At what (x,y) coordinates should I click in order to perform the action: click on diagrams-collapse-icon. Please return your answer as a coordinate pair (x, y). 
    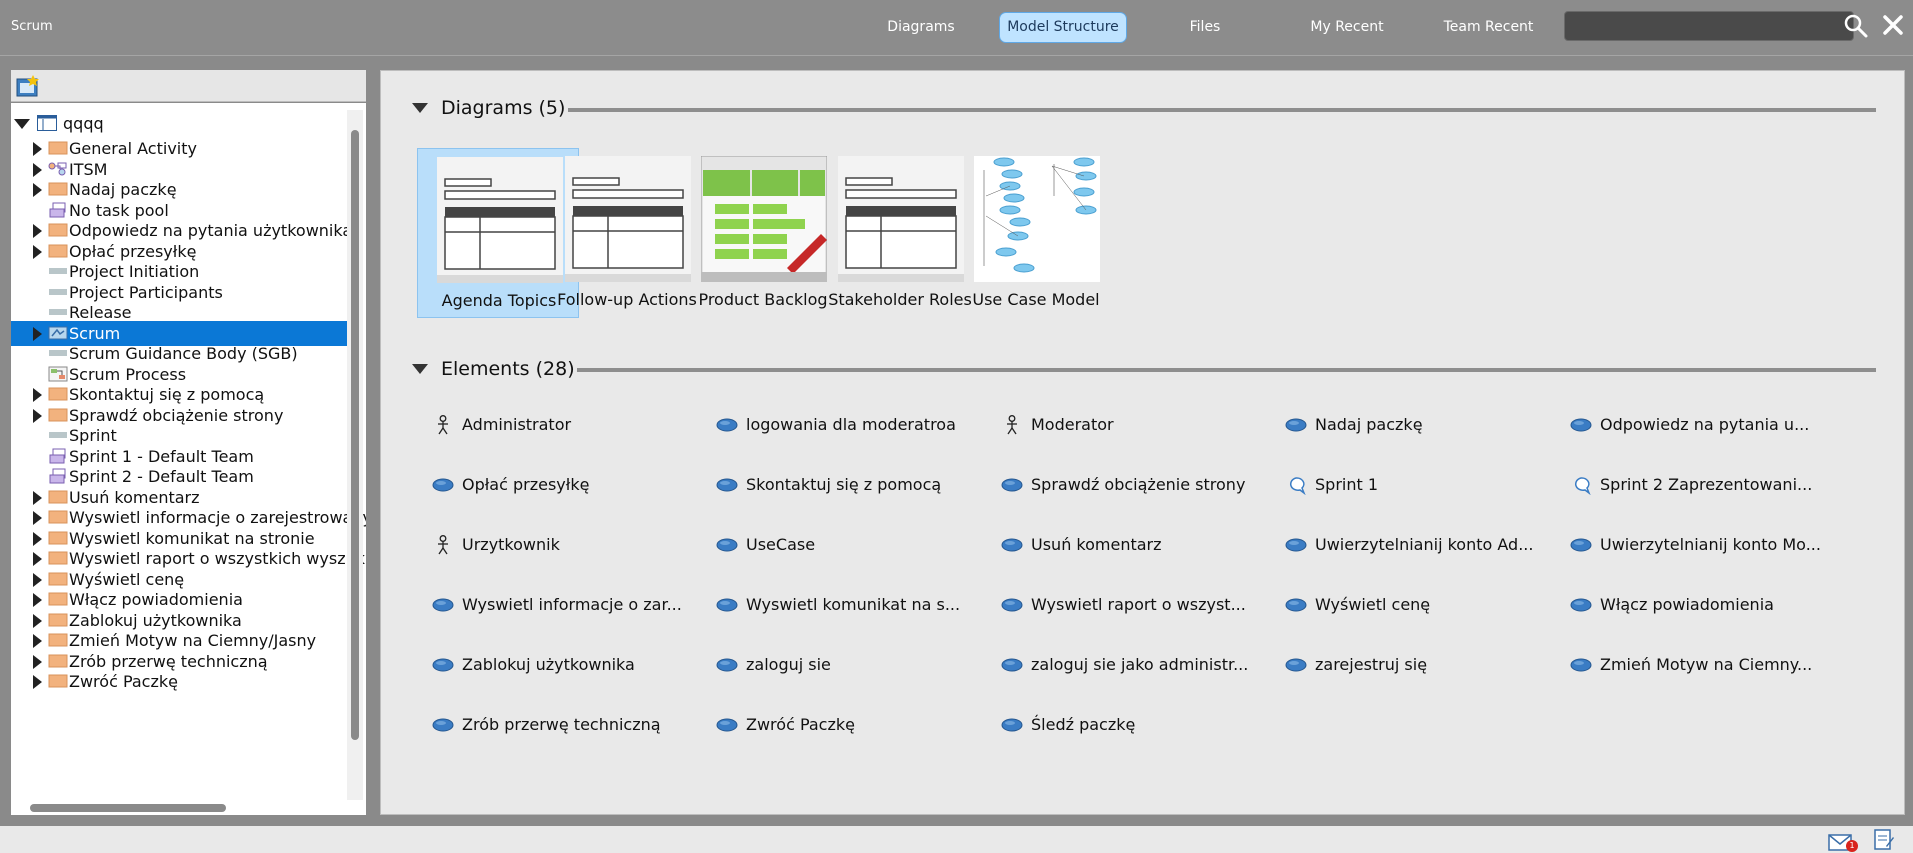
    Looking at the image, I should click on (420, 108).